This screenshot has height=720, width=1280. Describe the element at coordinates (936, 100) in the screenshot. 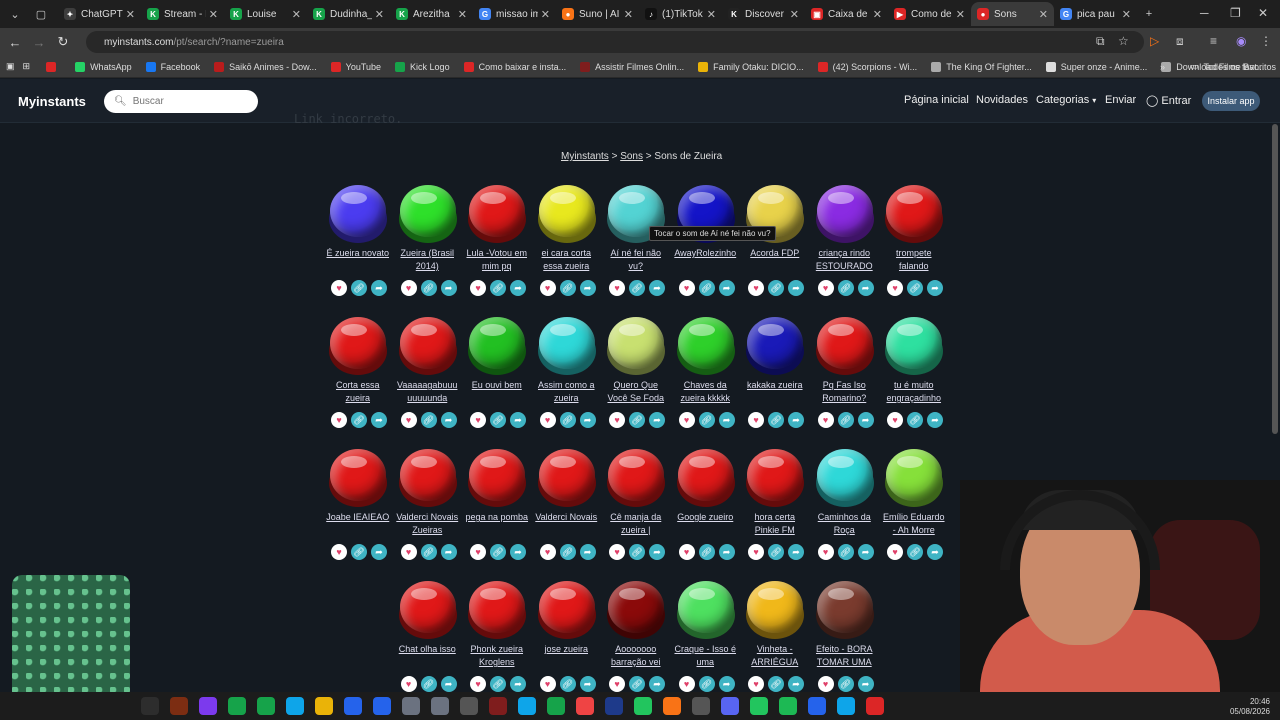

I see `nav-home: Página inicial` at that location.